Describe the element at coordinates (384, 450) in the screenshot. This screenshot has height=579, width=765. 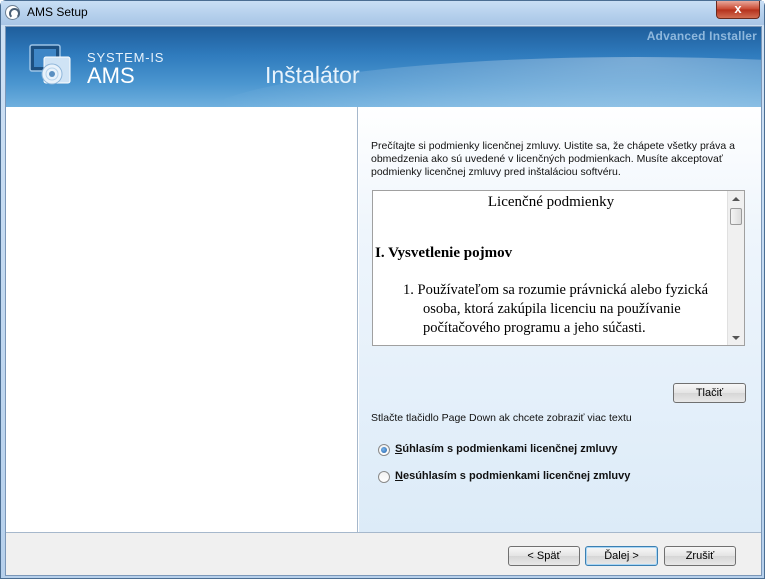
I see `accept-radio-button` at that location.